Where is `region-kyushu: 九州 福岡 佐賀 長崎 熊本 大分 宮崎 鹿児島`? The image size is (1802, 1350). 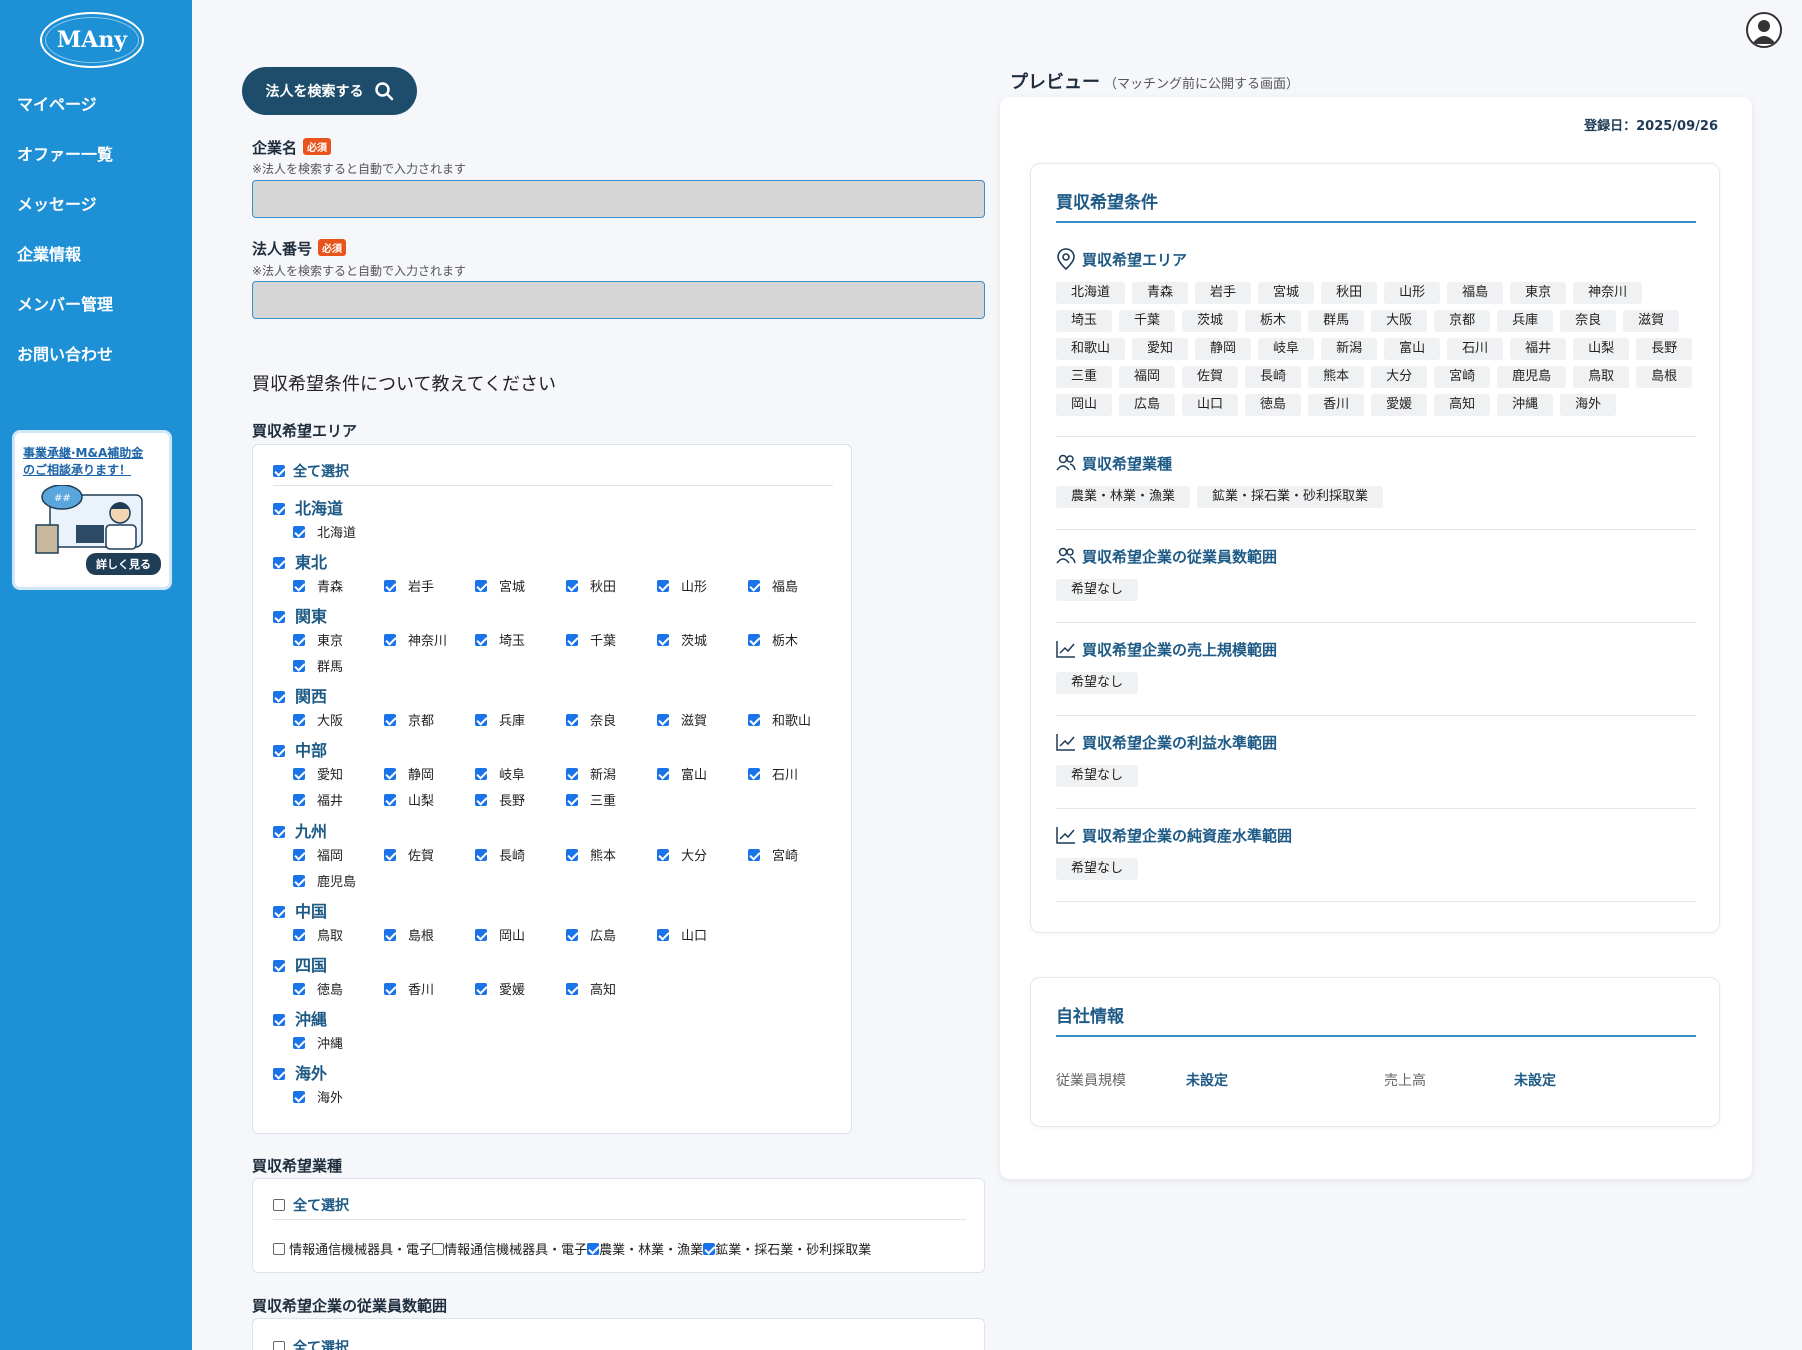 region-kyushu: 九州 福岡 佐賀 長崎 熊本 大分 宮崎 鹿児島 is located at coordinates (556, 858).